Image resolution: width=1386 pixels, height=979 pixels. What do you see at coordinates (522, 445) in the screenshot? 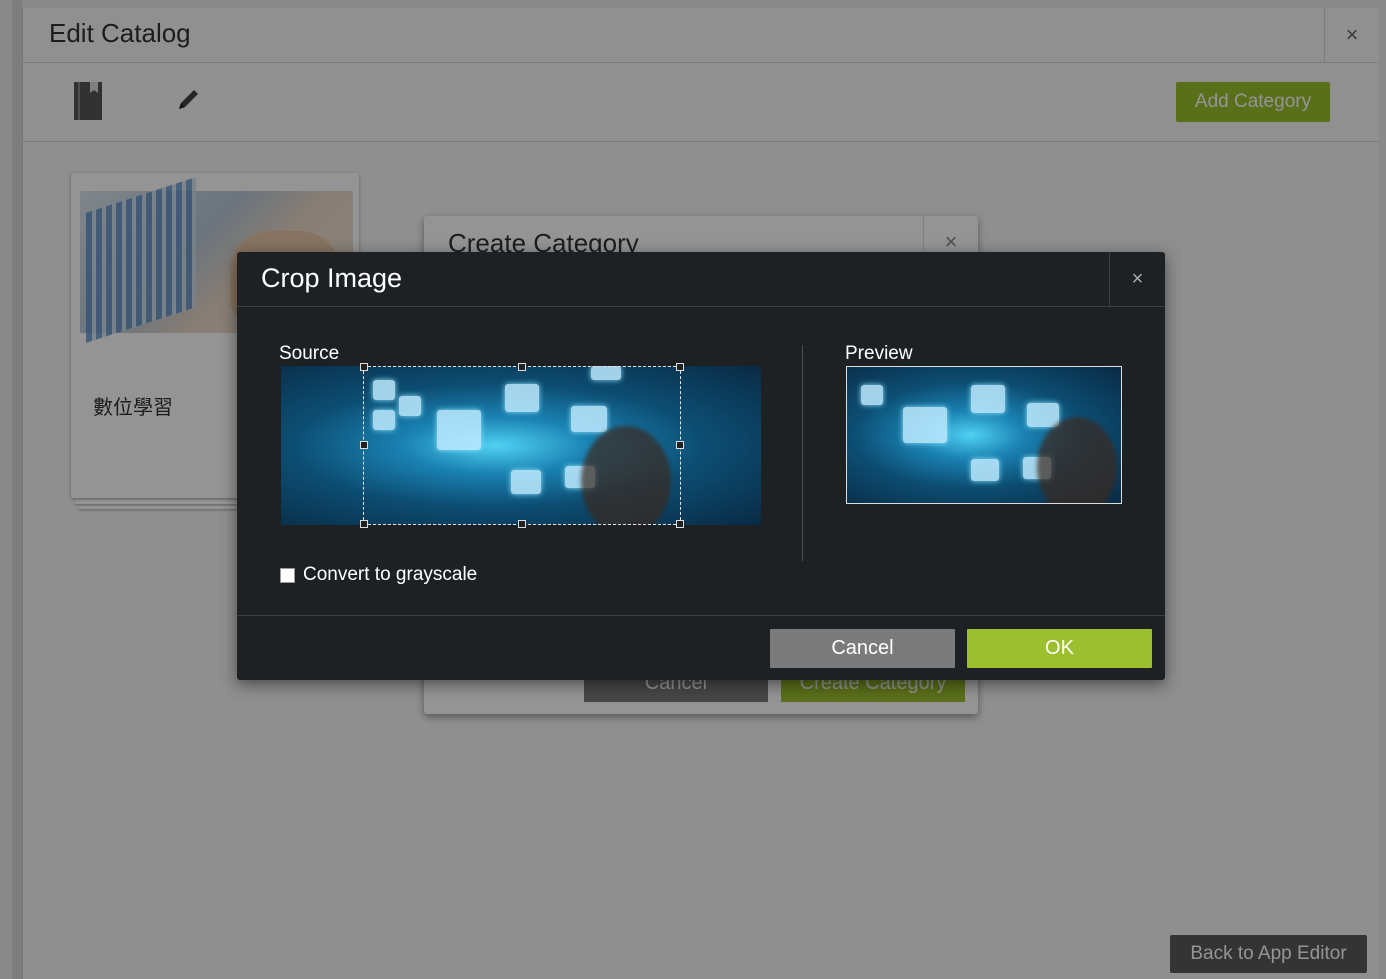
I see `crop-selection-box` at bounding box center [522, 445].